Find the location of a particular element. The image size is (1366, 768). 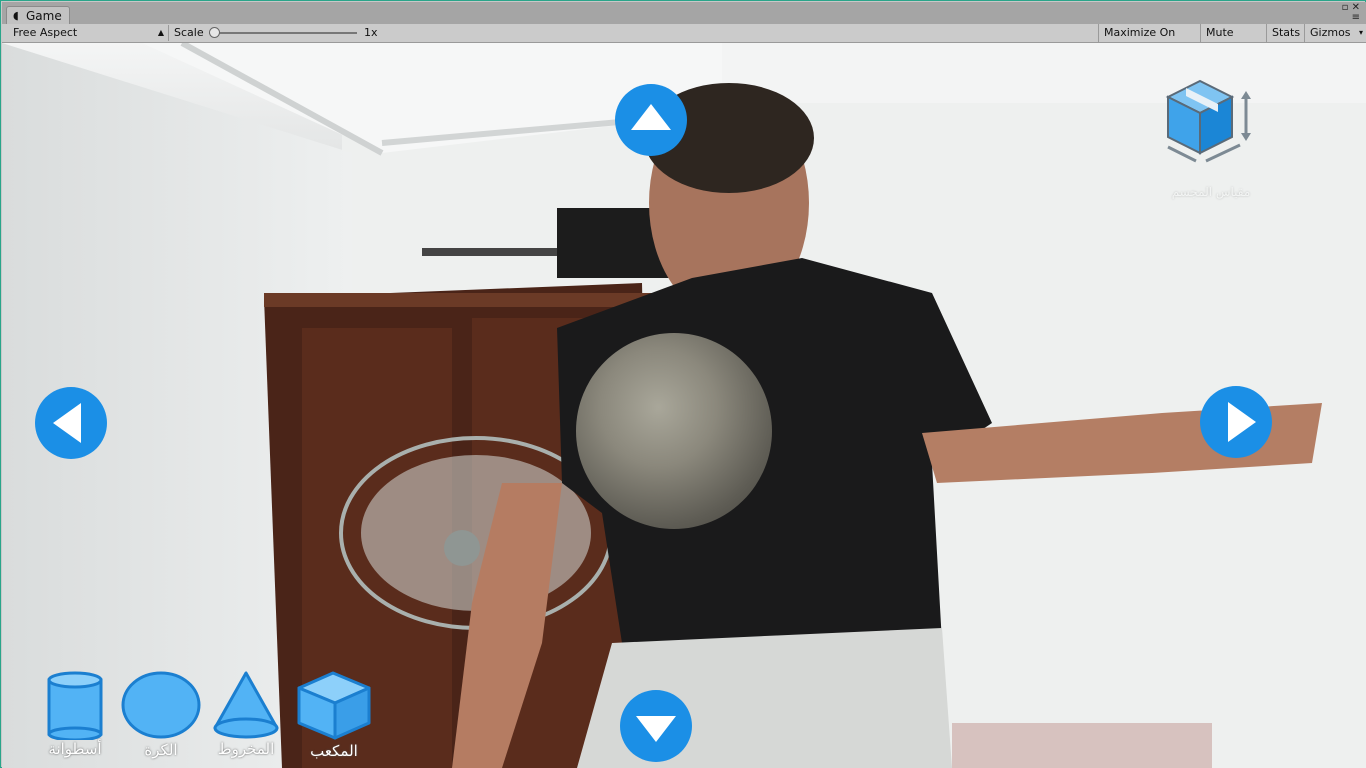

tab-menu-icon: ≡ is located at coordinates (1356, 17).